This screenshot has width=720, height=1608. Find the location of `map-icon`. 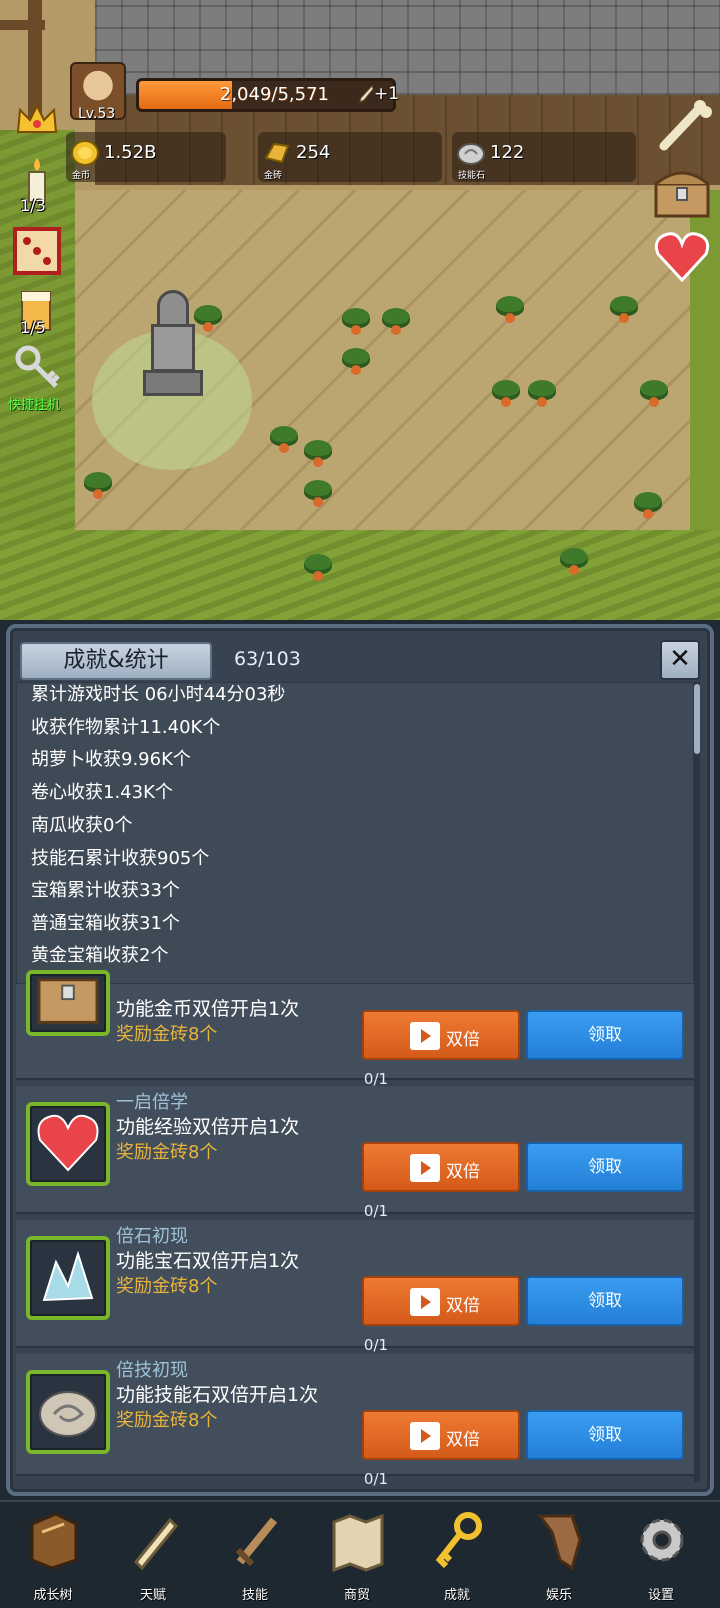

map-icon is located at coordinates (358, 1542).